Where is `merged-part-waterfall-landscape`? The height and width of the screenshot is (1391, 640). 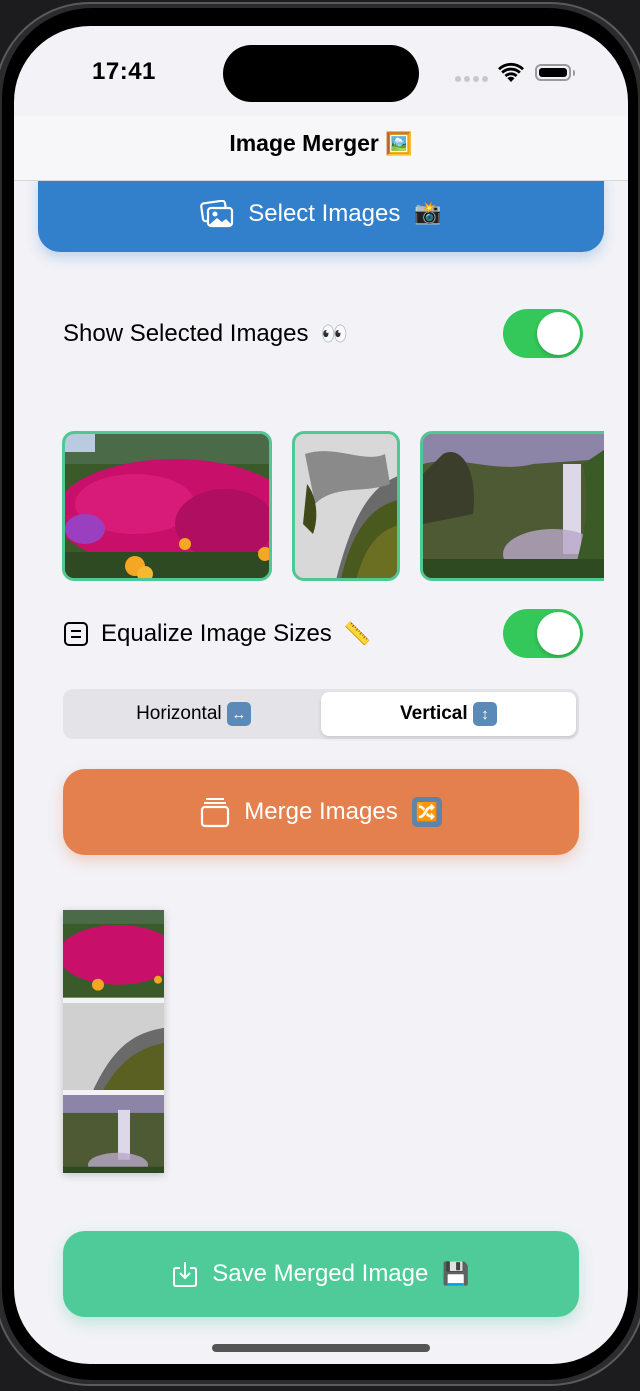 merged-part-waterfall-landscape is located at coordinates (113, 1134).